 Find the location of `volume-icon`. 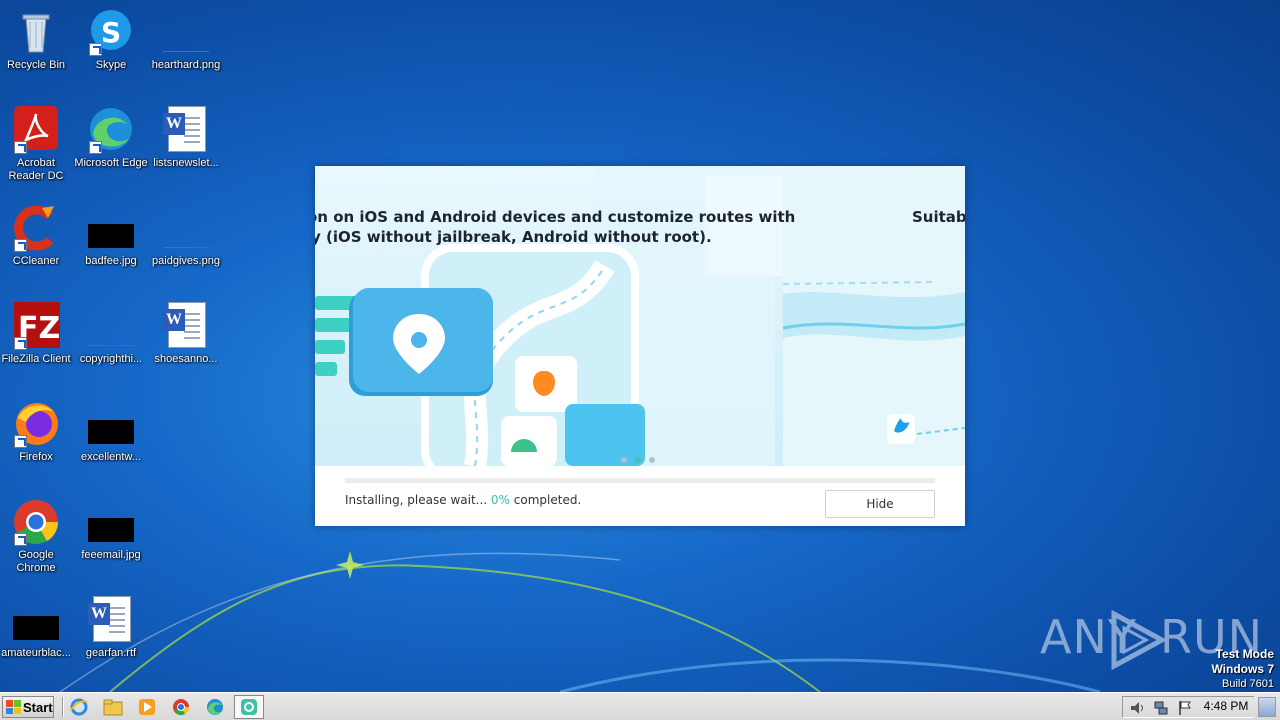

volume-icon is located at coordinates (1137, 708).